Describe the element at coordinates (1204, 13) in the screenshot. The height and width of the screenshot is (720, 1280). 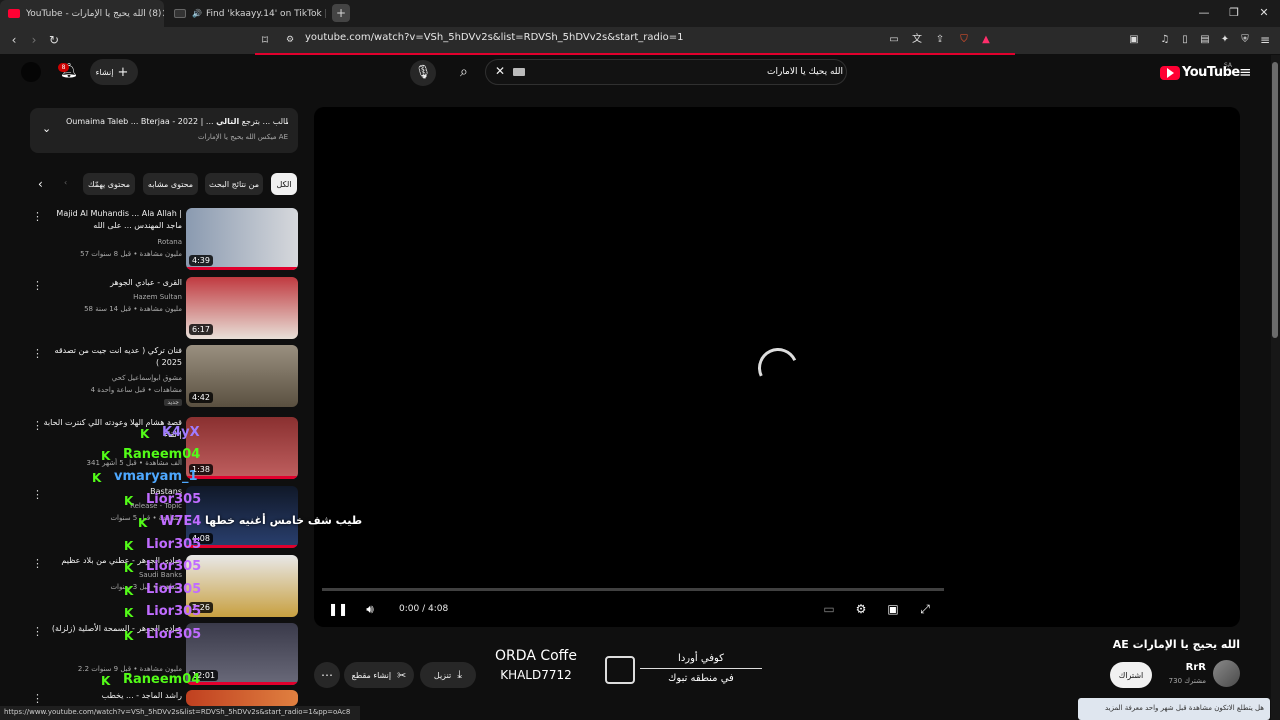
I see `minimize-icon: —` at that location.